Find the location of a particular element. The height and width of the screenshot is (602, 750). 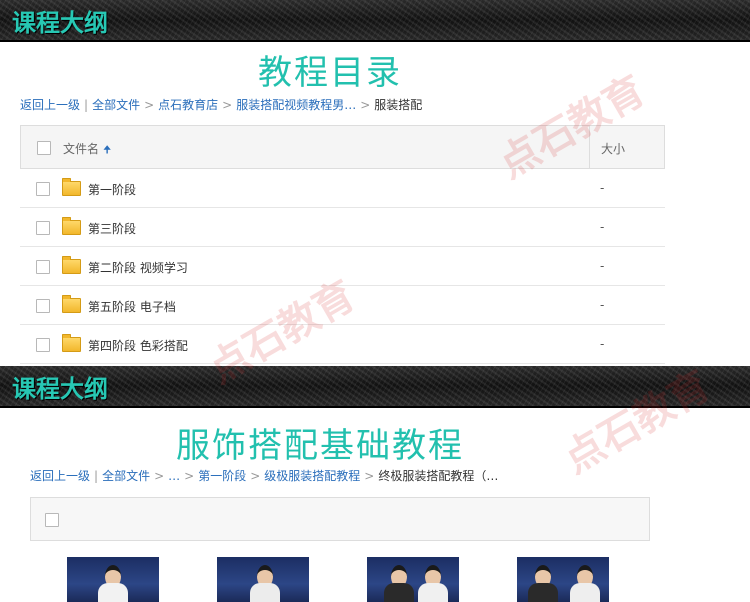

table-row: 第一阶段 - is located at coordinates (342, 188).